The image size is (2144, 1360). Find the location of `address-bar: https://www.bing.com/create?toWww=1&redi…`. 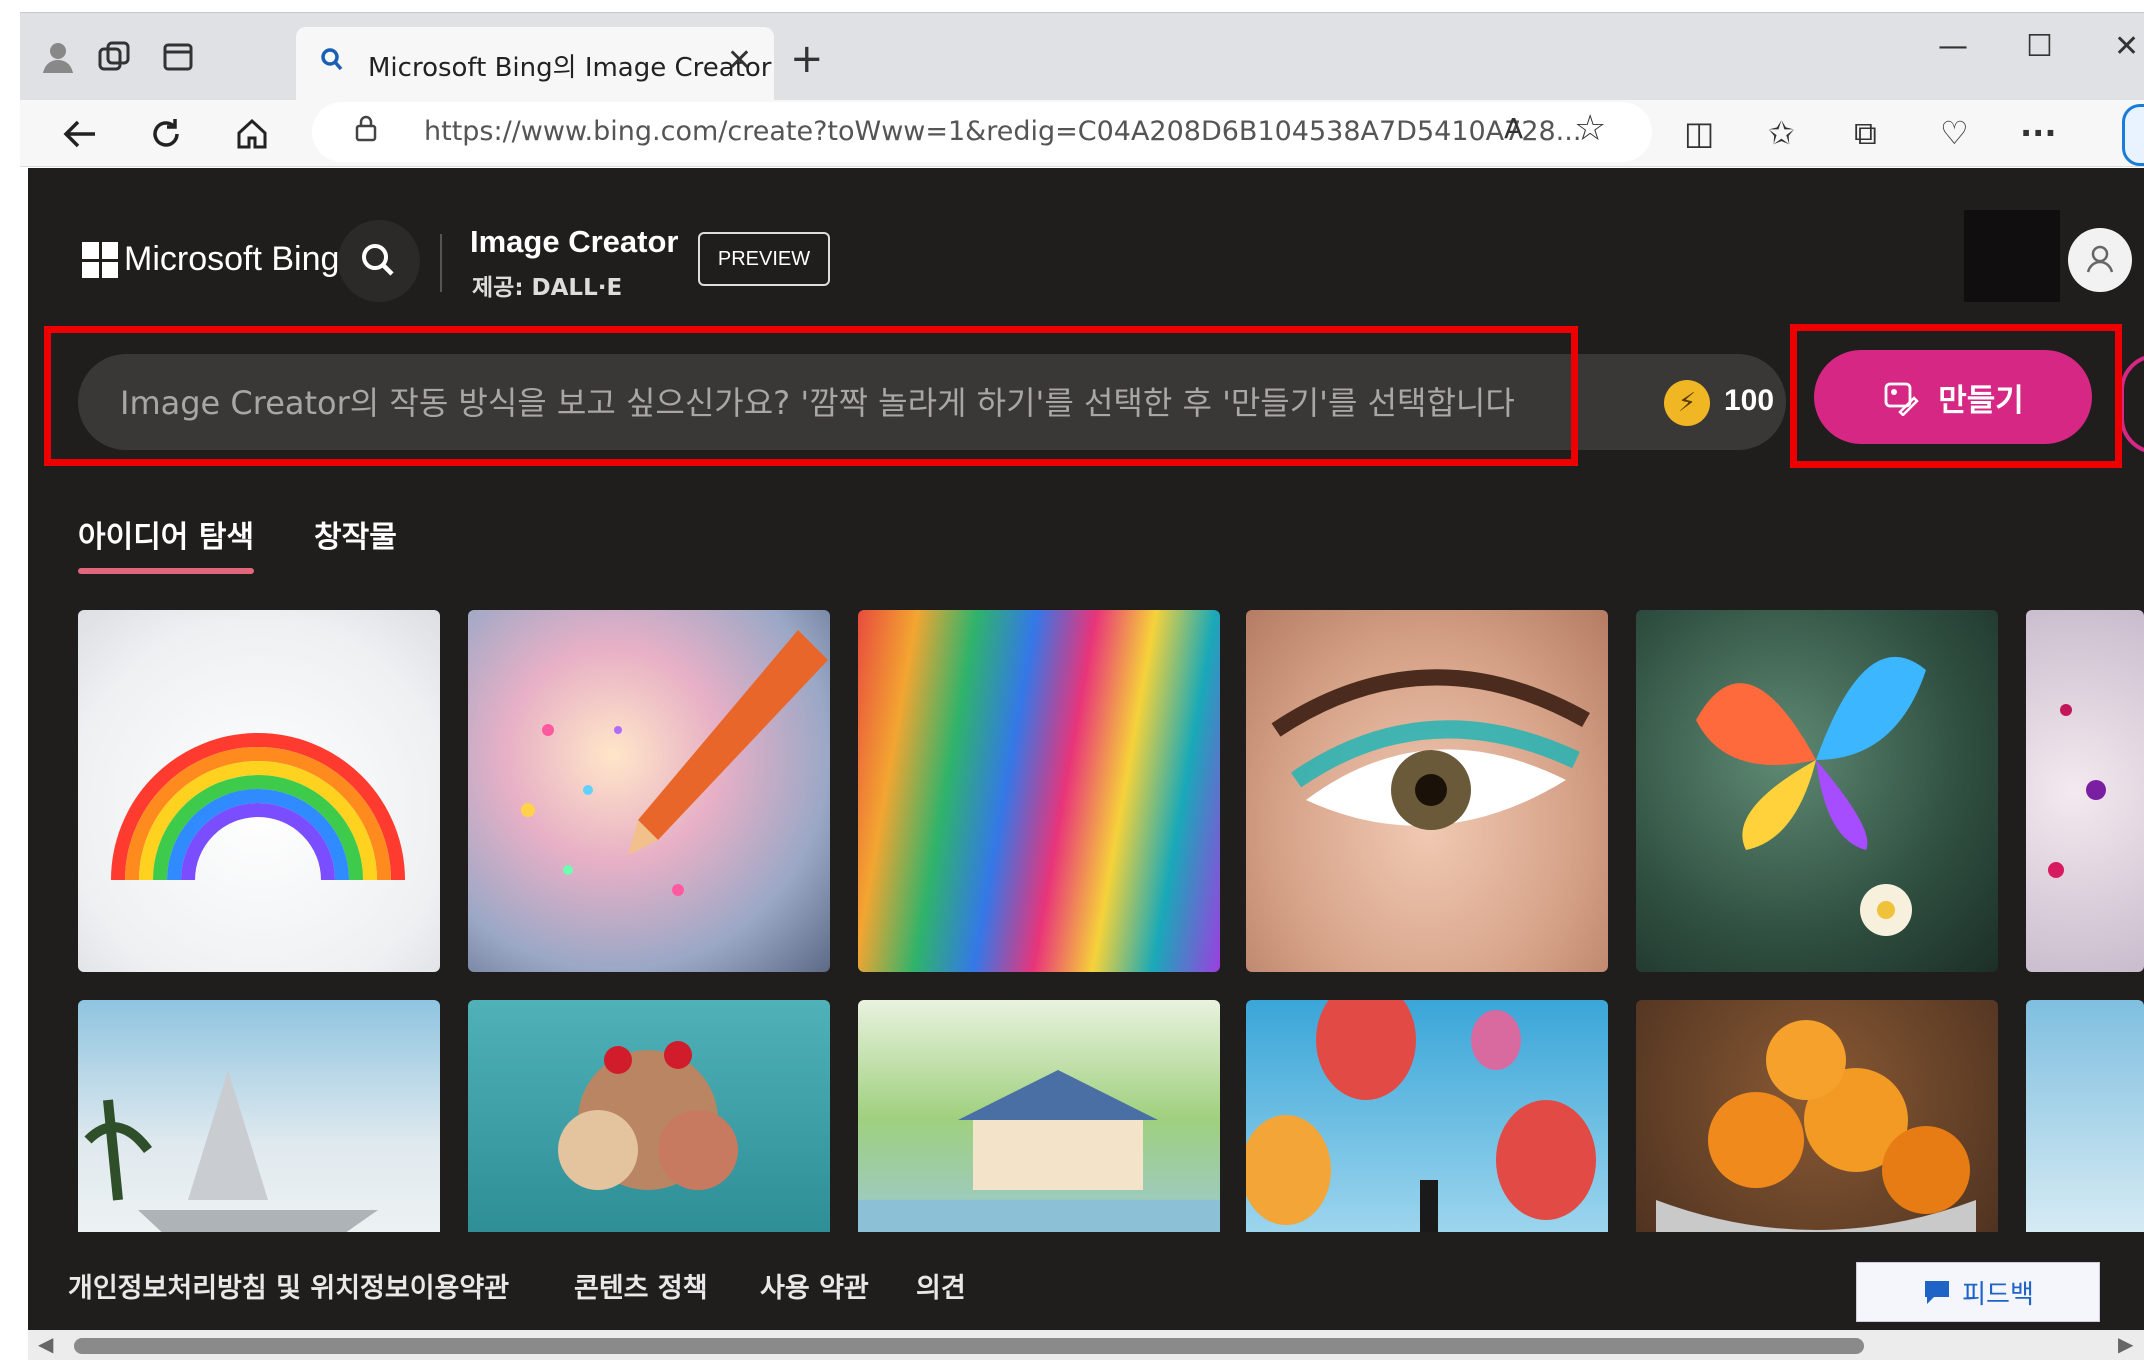

address-bar: https://www.bing.com/create?toWww=1&redi… is located at coordinates (982, 132).